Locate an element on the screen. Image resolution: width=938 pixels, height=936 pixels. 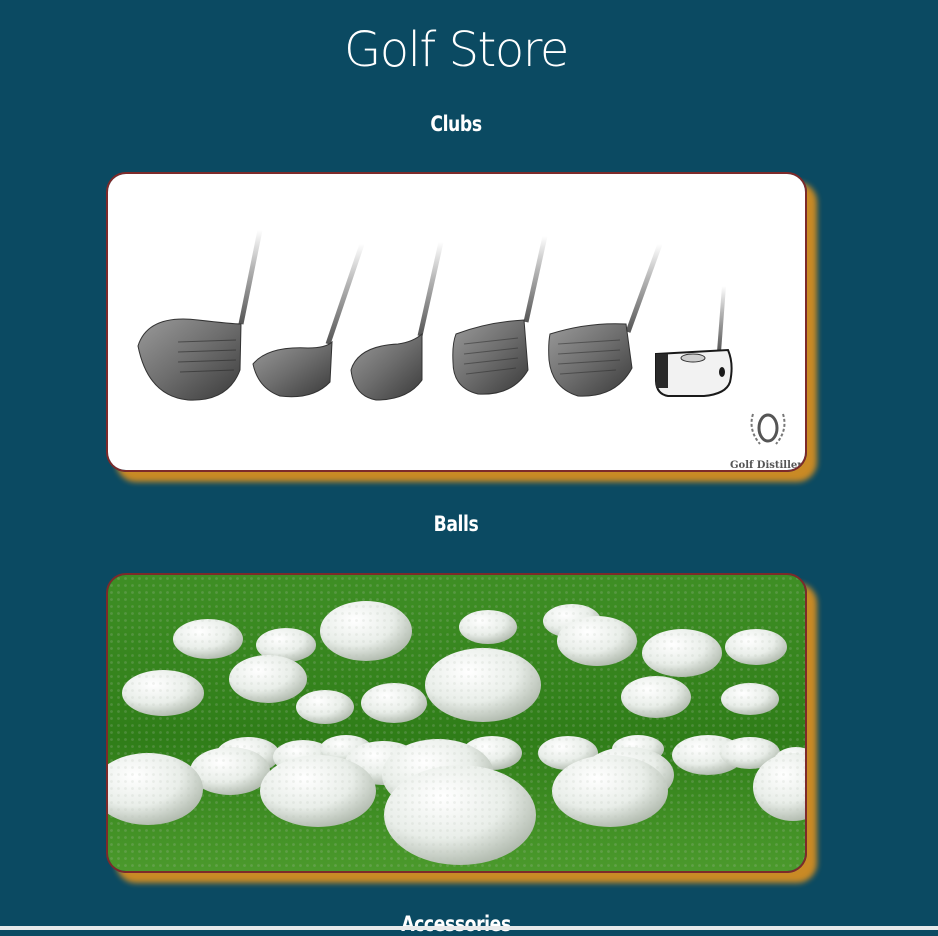
horizontal-scrollbar is located at coordinates (469, 928).